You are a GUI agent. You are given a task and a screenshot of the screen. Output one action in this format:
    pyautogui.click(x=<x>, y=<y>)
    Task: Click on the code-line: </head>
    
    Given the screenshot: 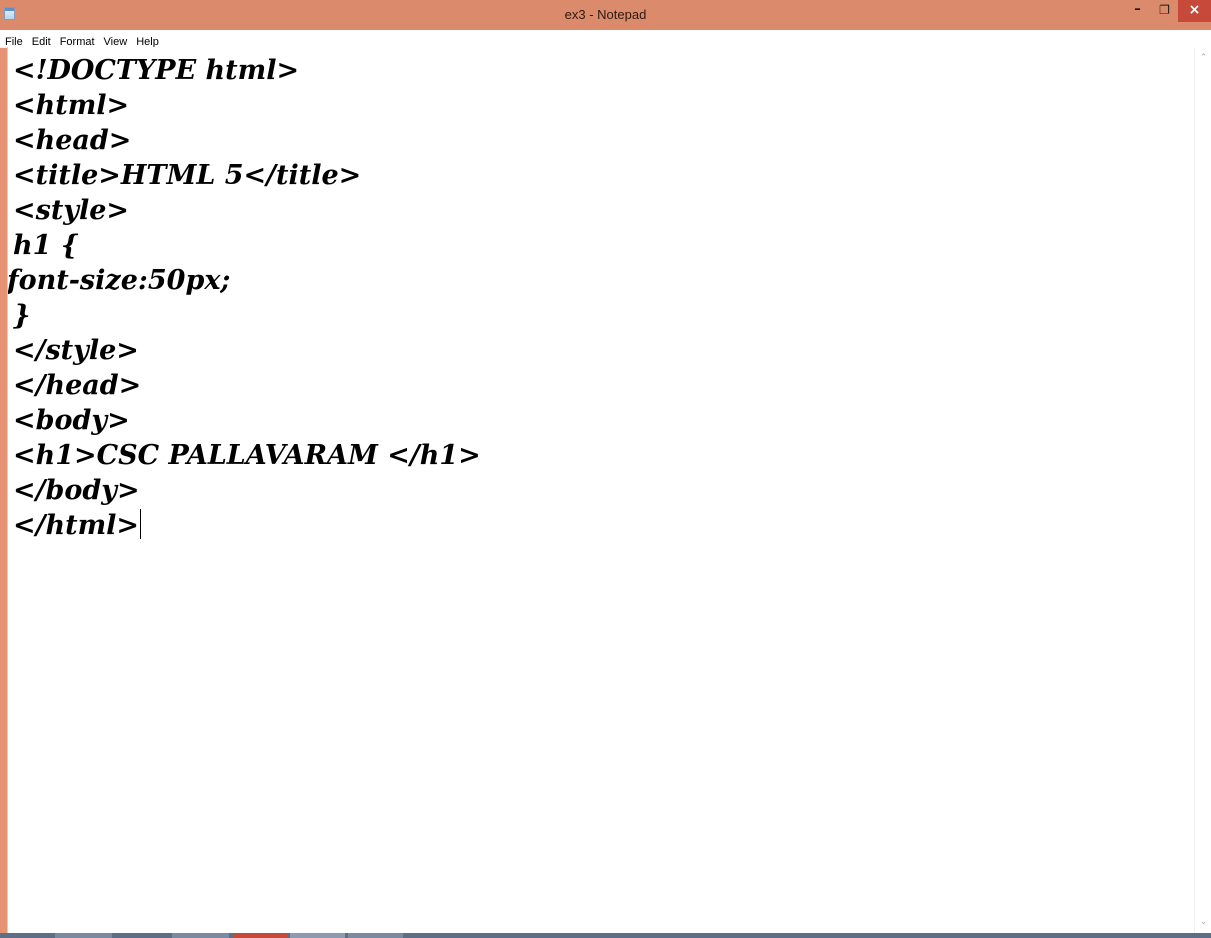 What is the action you would take?
    pyautogui.click(x=77, y=385)
    